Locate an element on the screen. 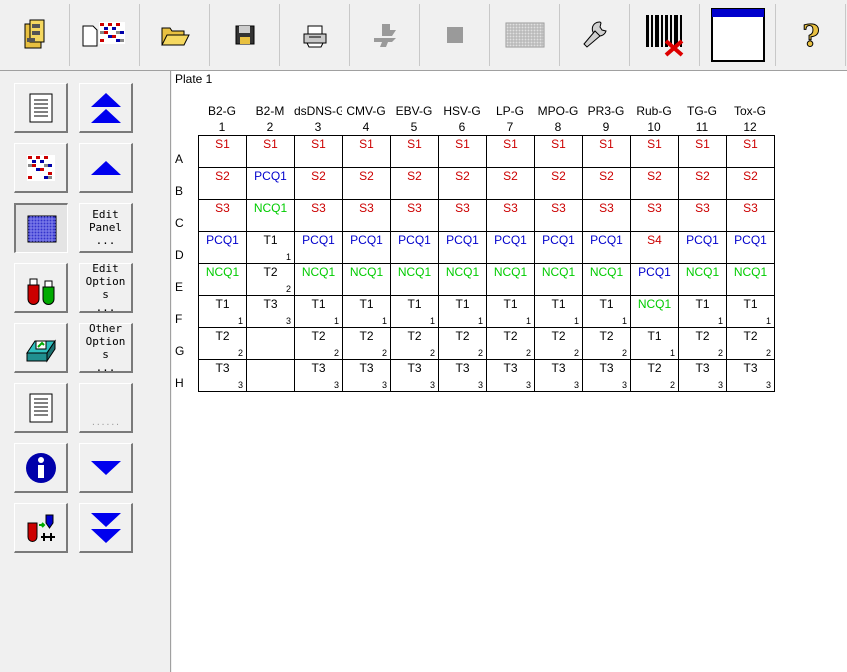  help-button: ? is located at coordinates (811, 35).